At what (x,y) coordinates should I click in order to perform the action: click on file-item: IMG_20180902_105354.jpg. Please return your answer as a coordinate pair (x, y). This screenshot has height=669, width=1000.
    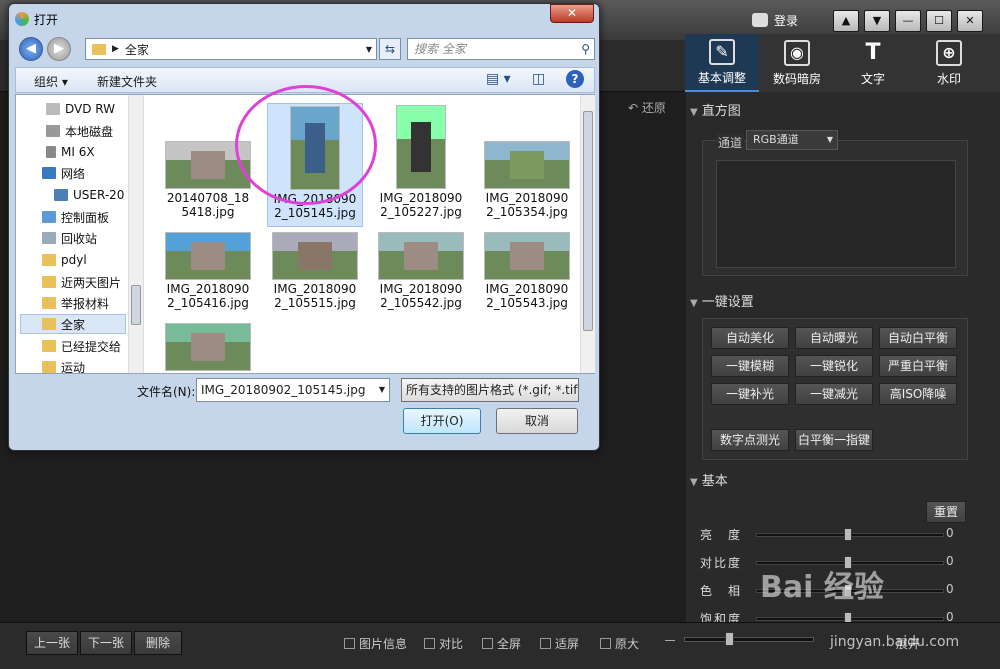
    Looking at the image, I should click on (527, 185).